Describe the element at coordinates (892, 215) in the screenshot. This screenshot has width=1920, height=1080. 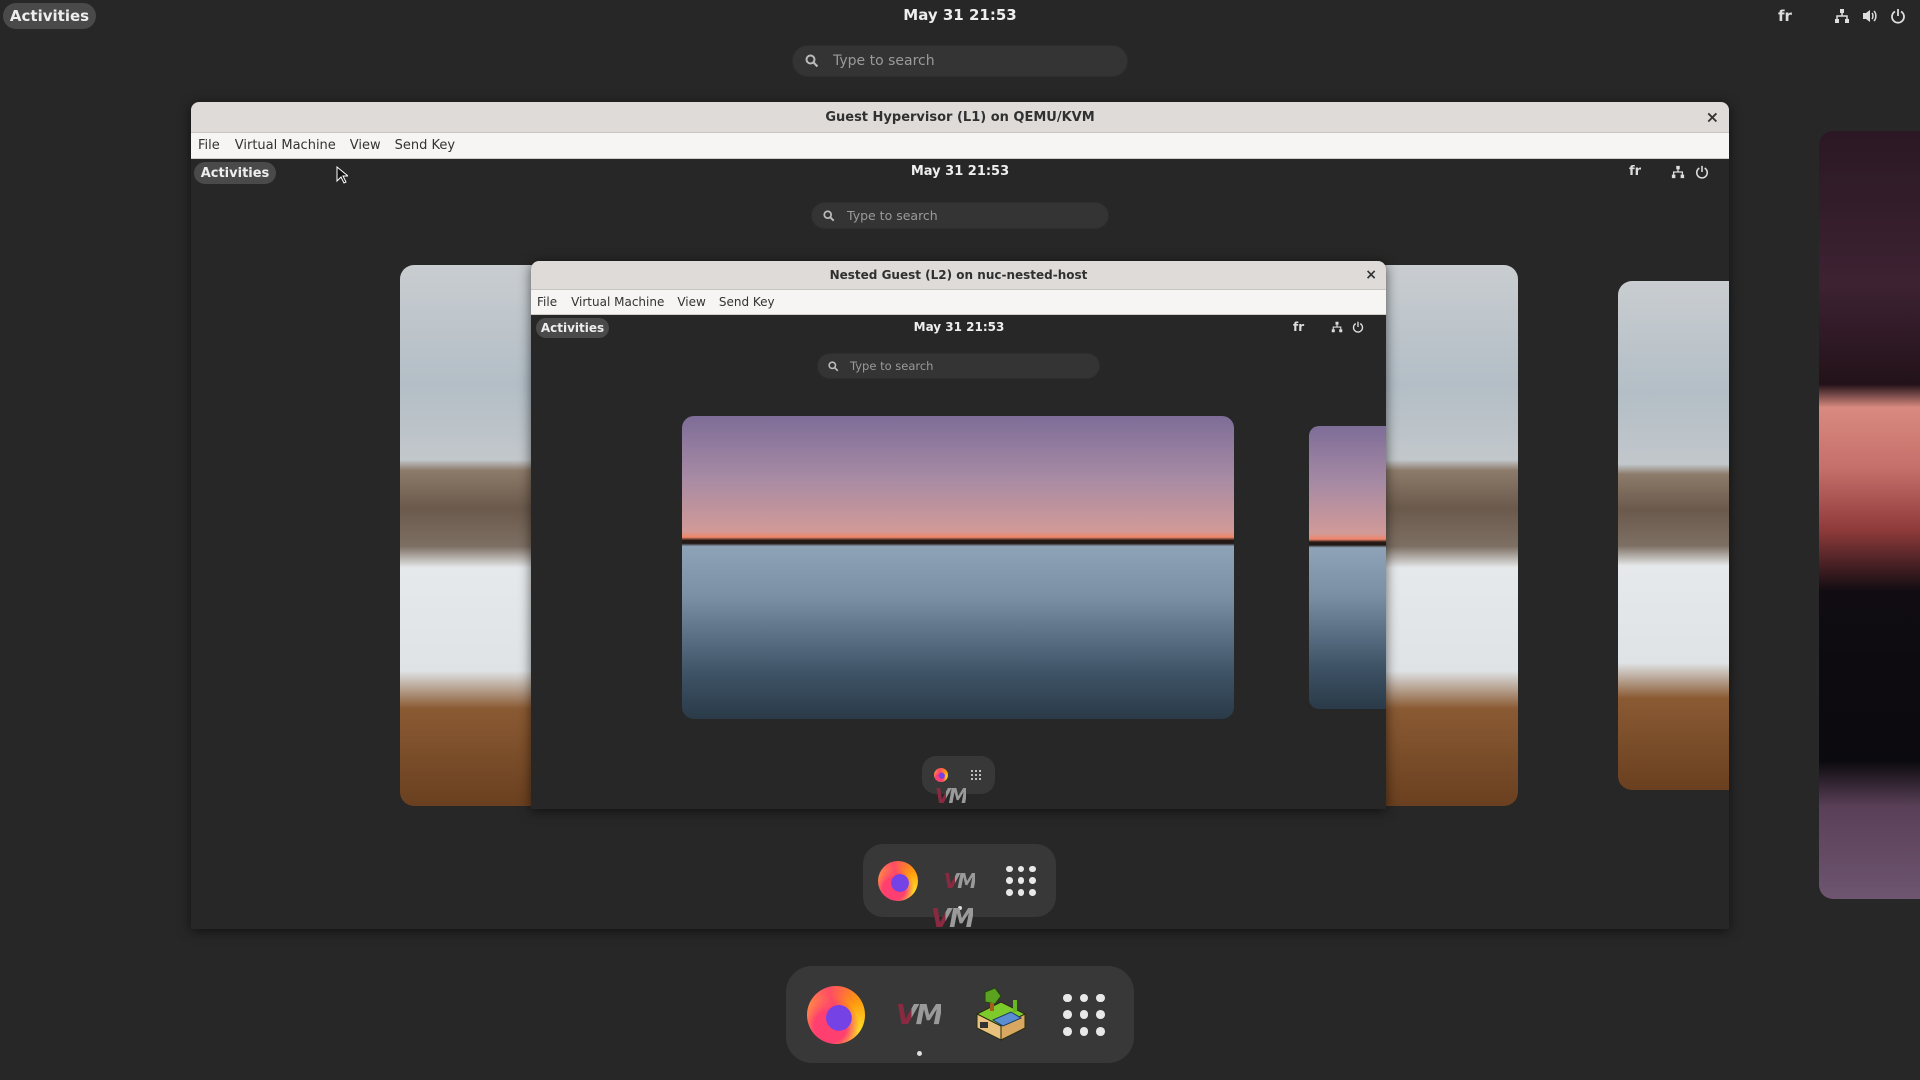
I see `l1-search-placeholder: Type to search` at that location.